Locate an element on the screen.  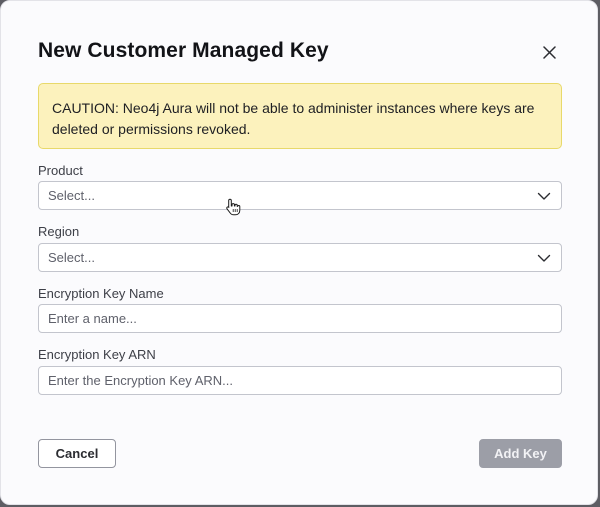
hand-pointer-icon is located at coordinates (233, 207).